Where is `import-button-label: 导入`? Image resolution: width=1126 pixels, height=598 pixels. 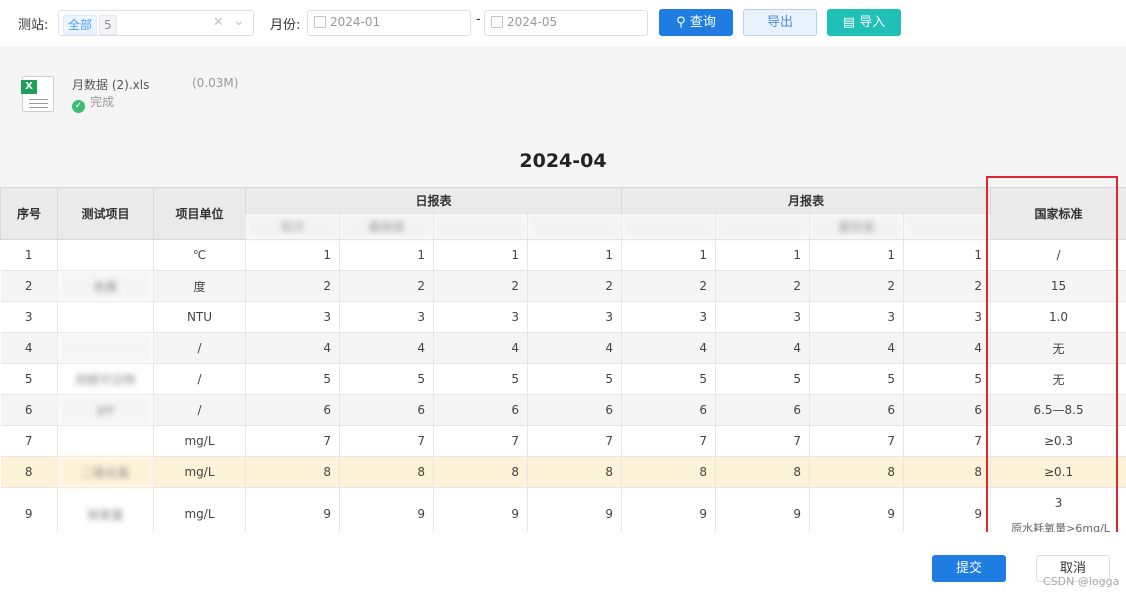 import-button-label: 导入 is located at coordinates (872, 22).